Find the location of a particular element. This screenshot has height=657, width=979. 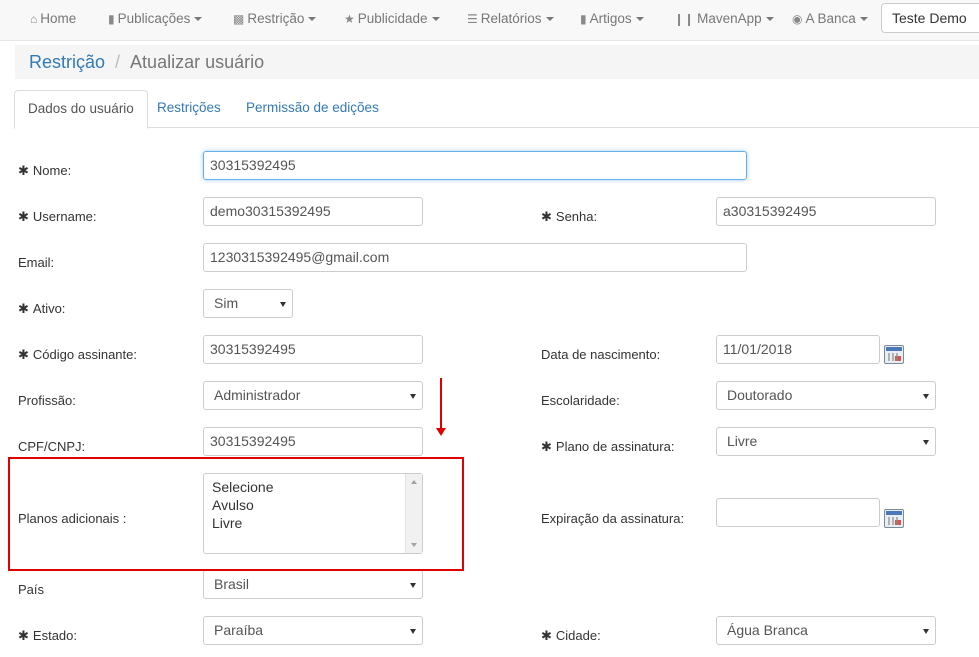

pais-select: Brasil is located at coordinates (313, 584).